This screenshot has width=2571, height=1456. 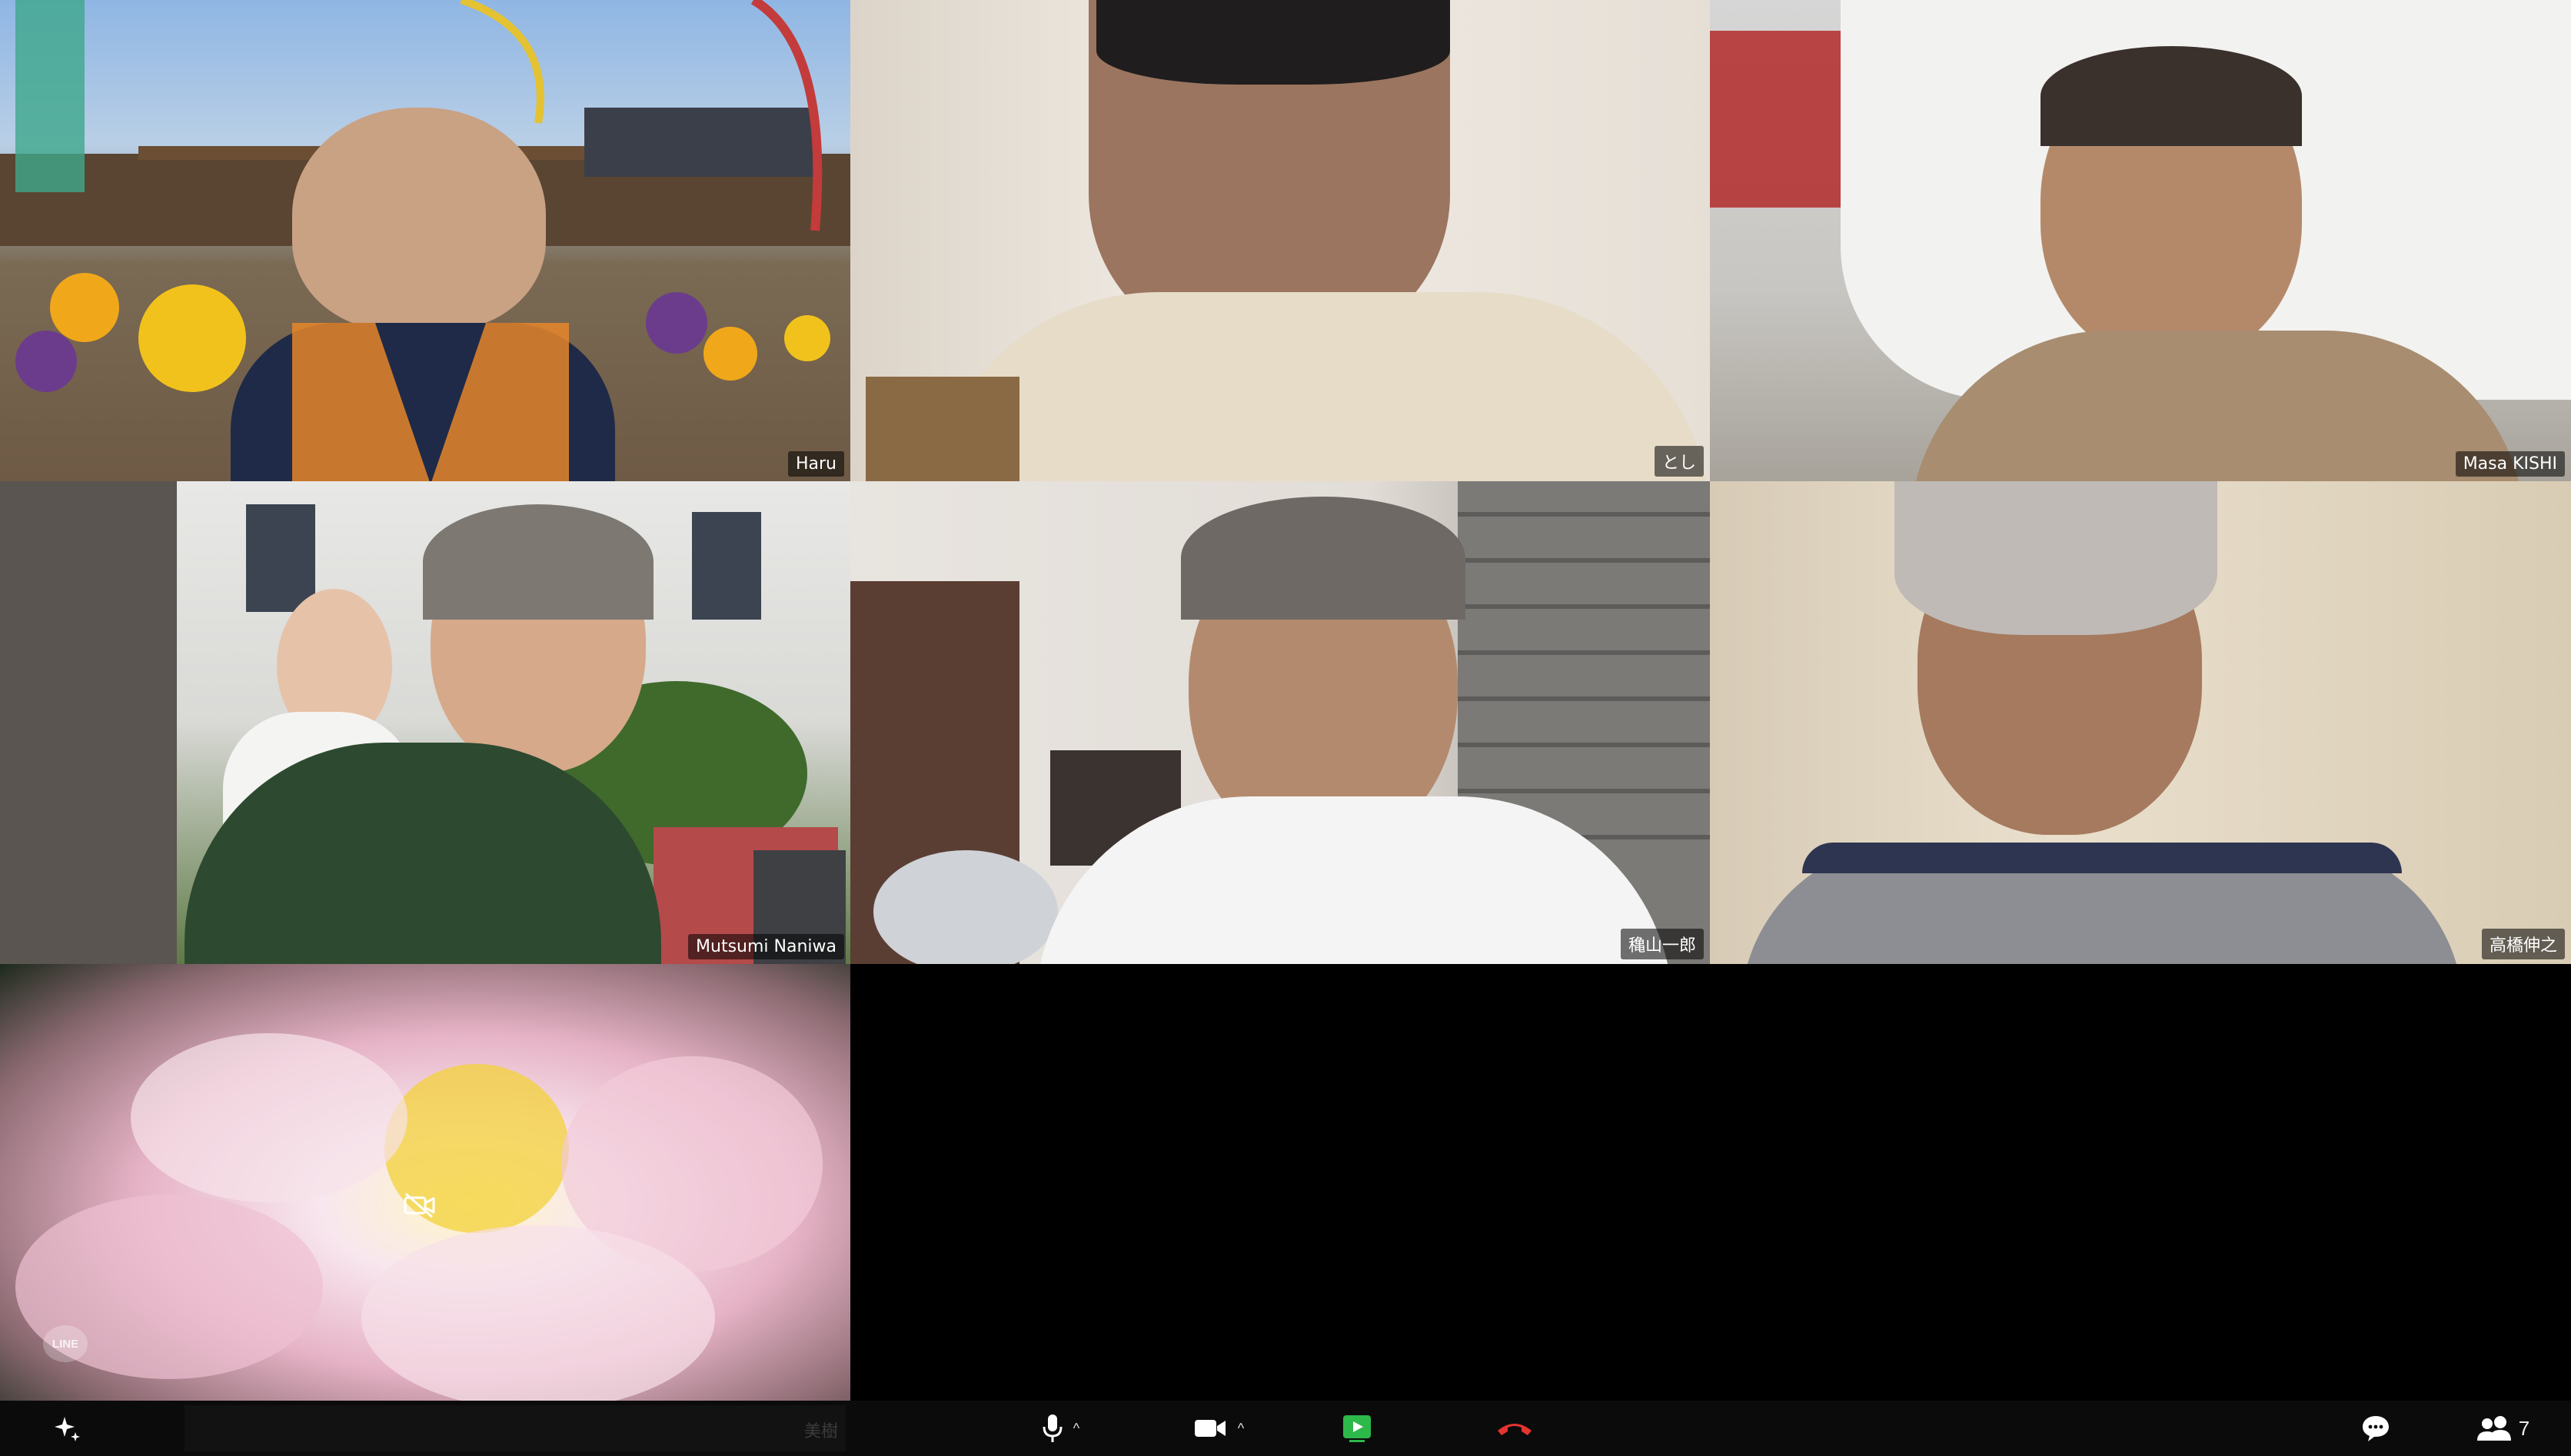 I want to click on participant-tile: Mutsumi Naniwa, so click(x=425, y=722).